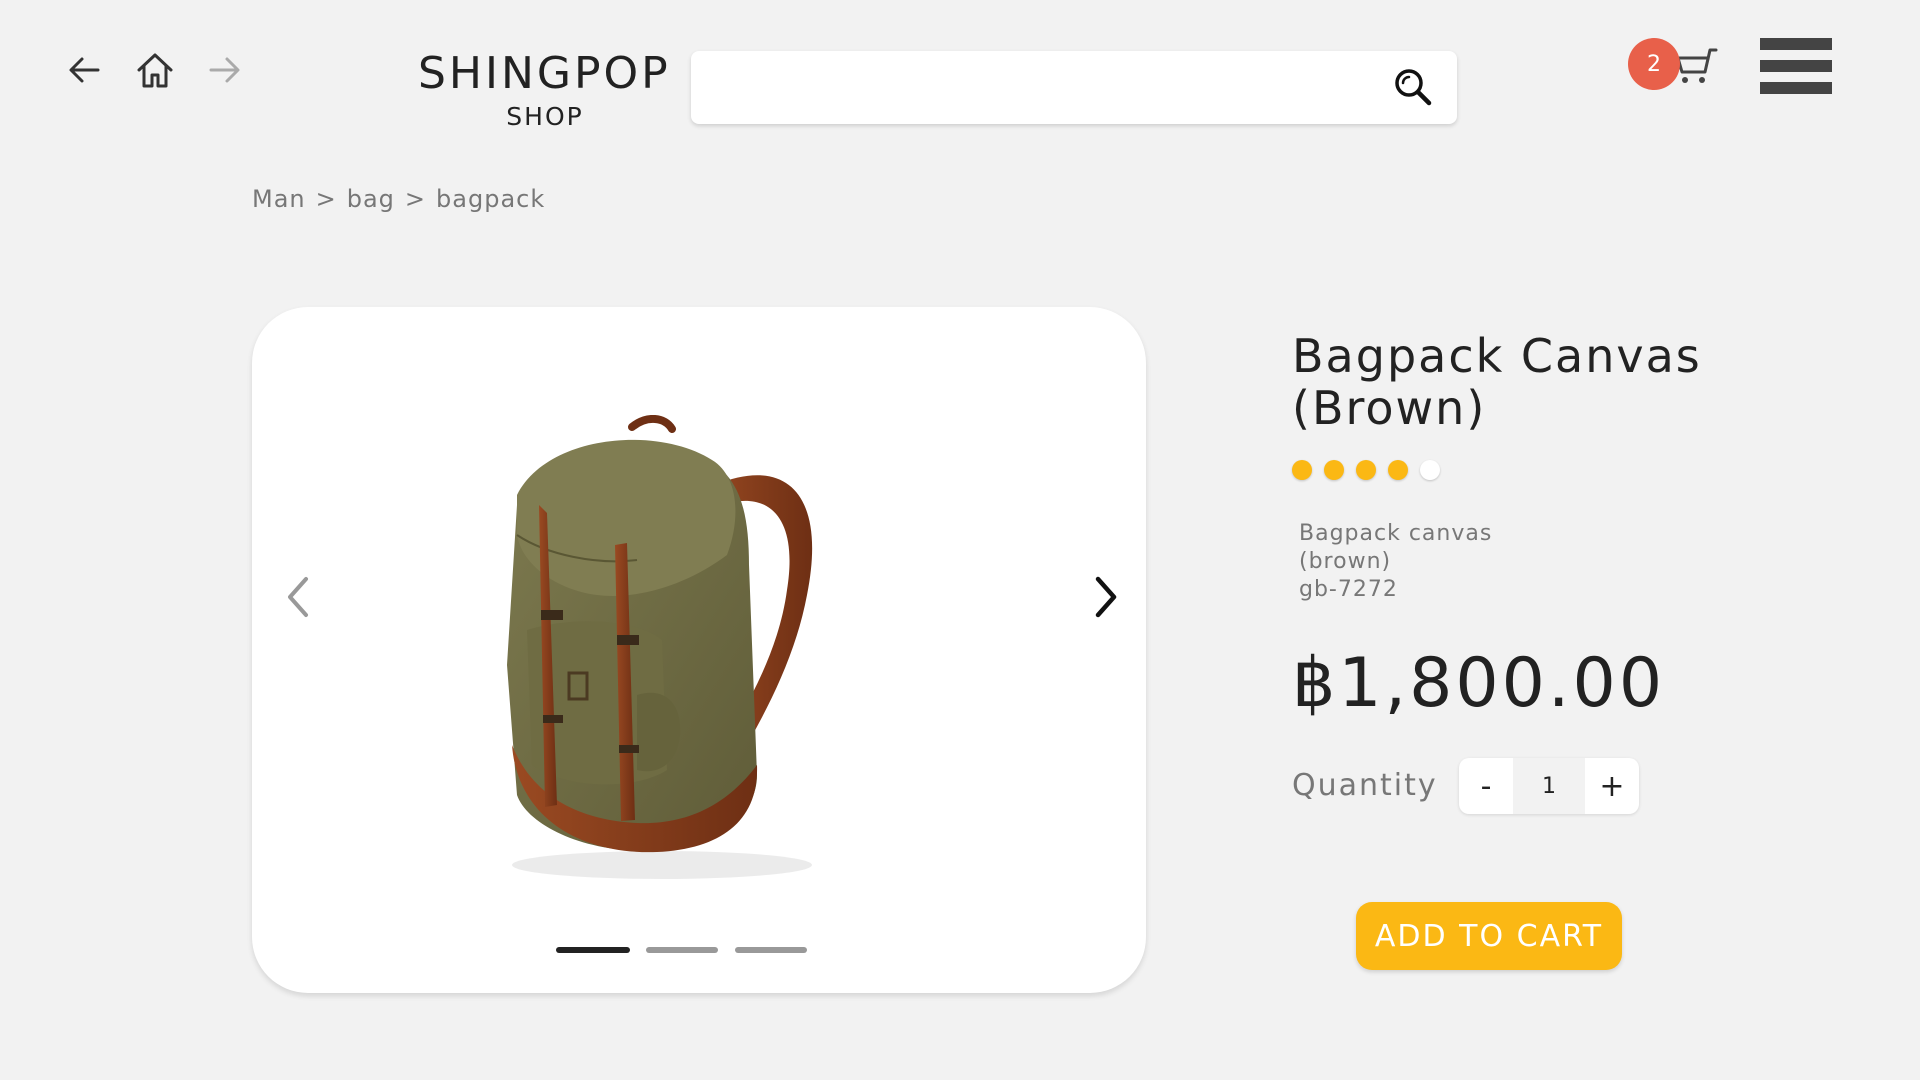 The width and height of the screenshot is (1920, 1080). What do you see at coordinates (543, 73) in the screenshot?
I see `logo-title: SHINGPOP` at bounding box center [543, 73].